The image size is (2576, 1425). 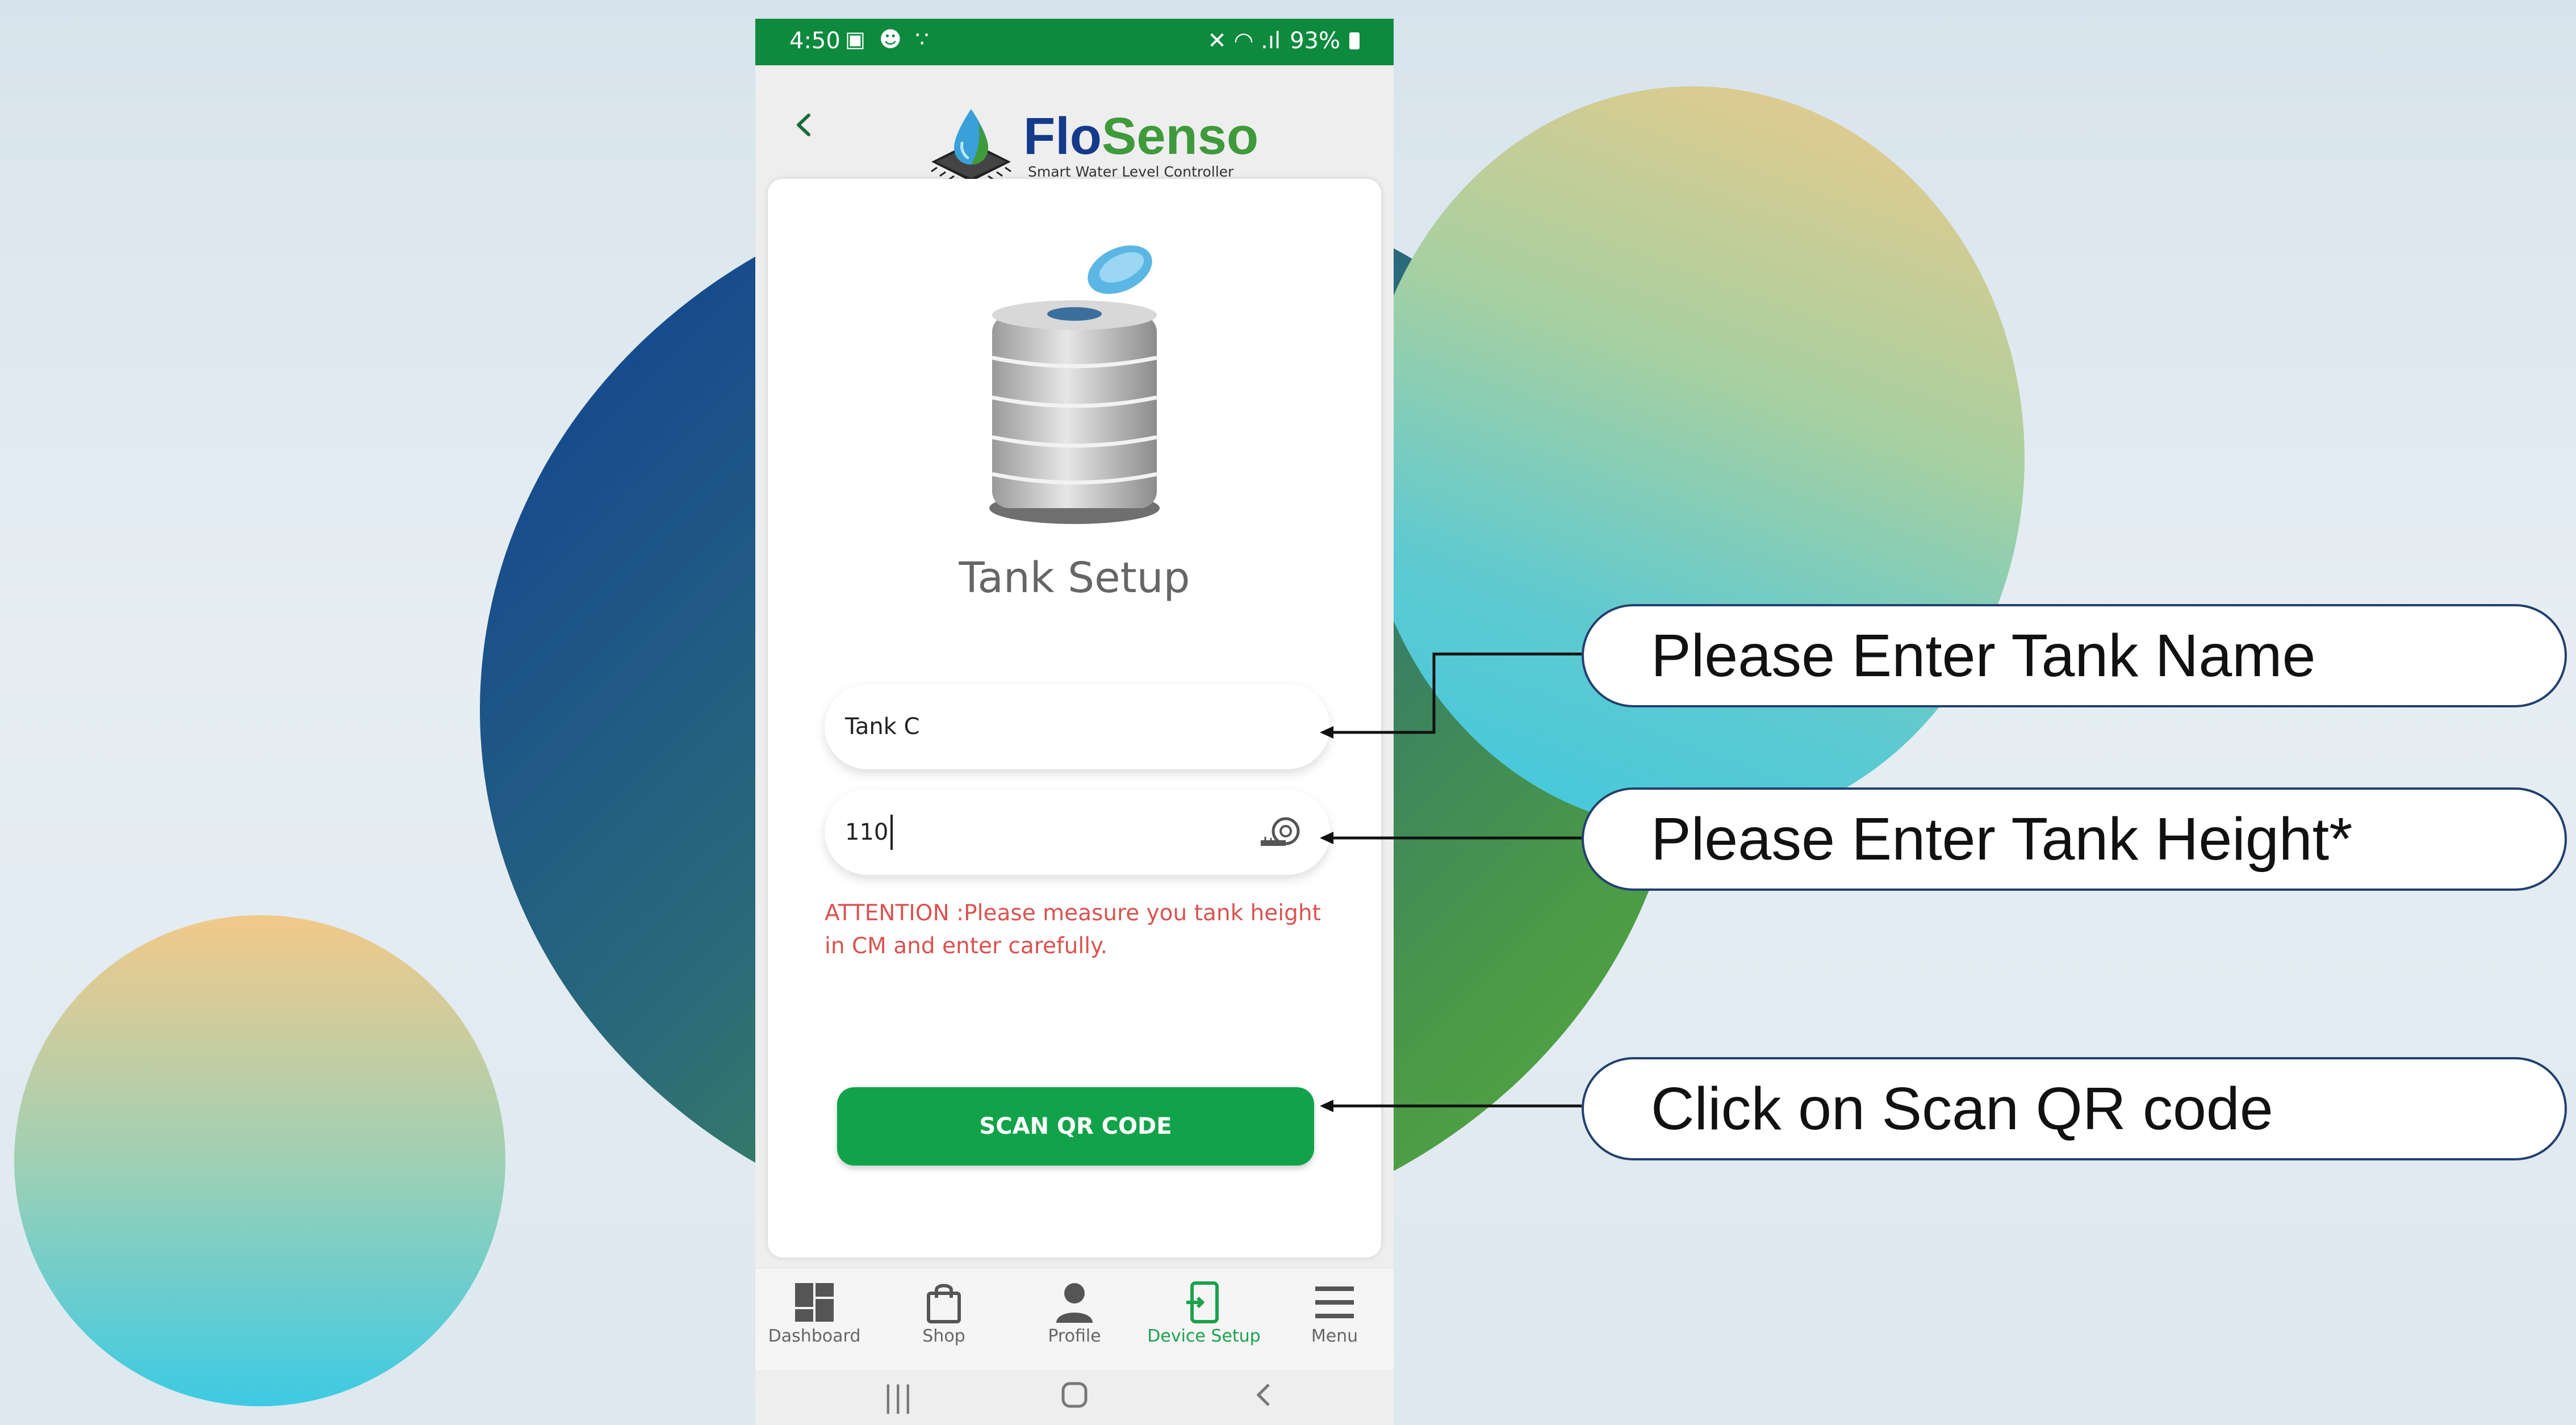 I want to click on status-right: ✕ ◠ .ıl 93%, so click(x=1283, y=41).